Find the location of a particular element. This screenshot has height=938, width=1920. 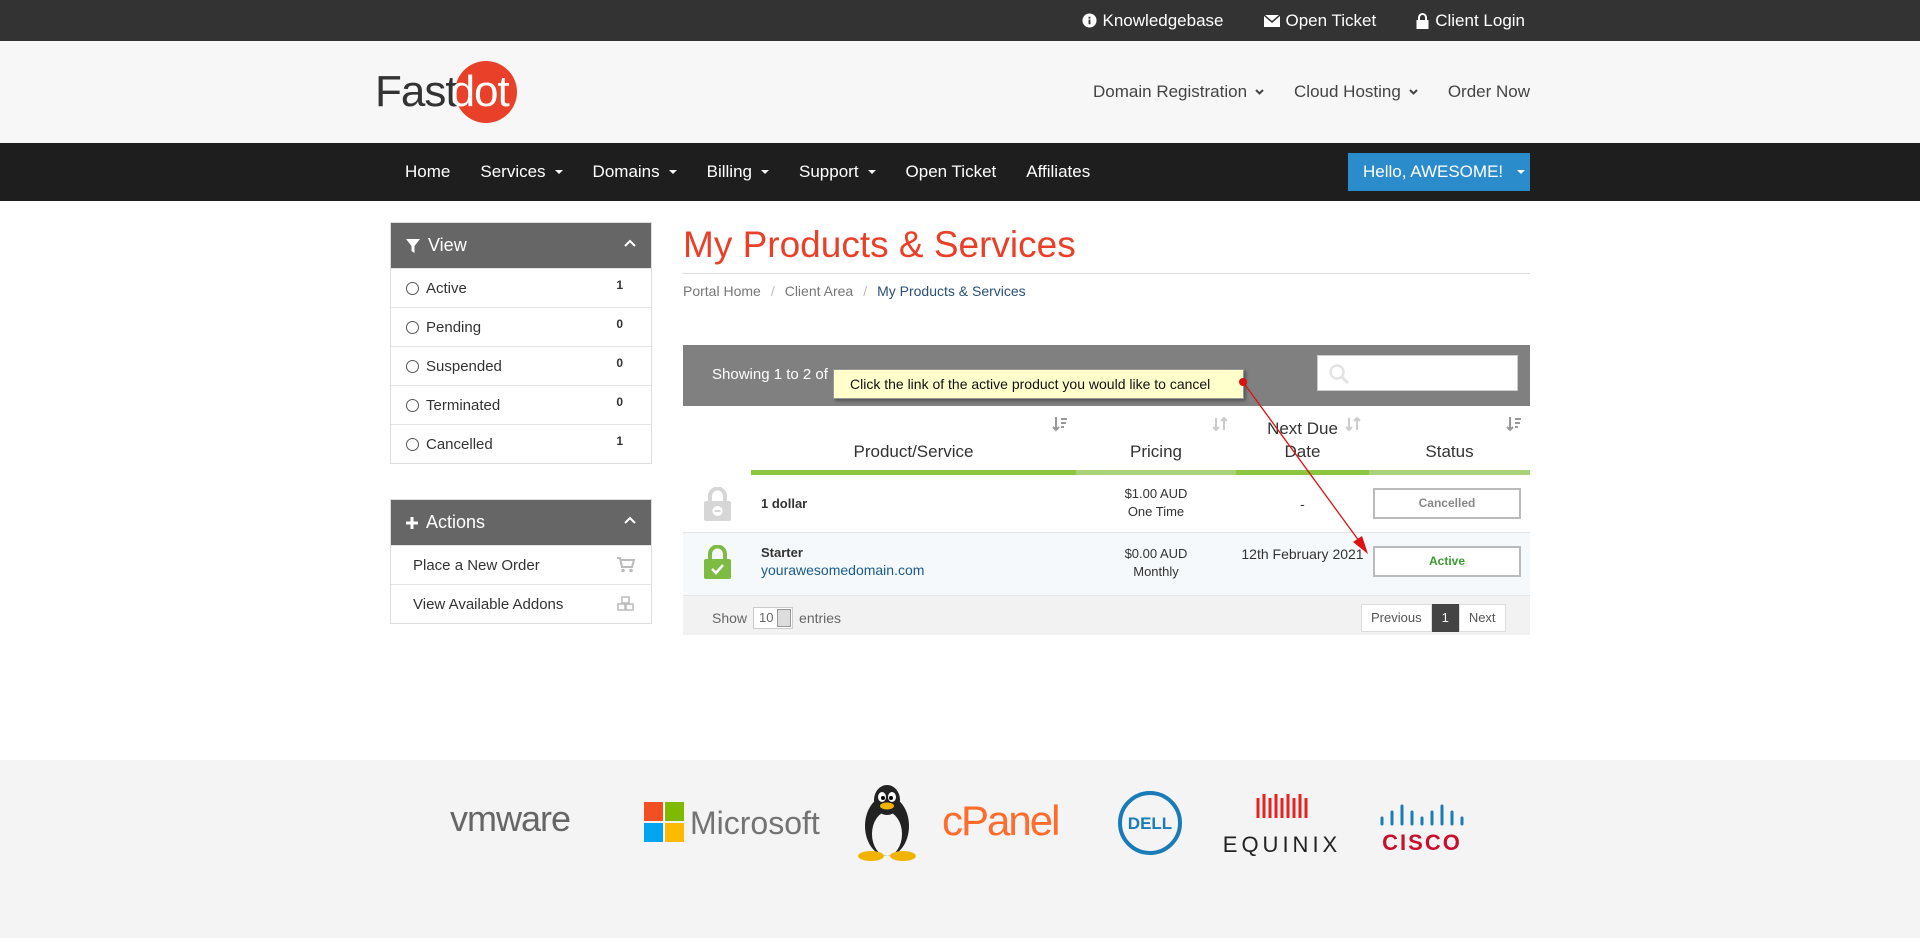

product-domain-link: yourawesomedomain.com is located at coordinates (842, 570).